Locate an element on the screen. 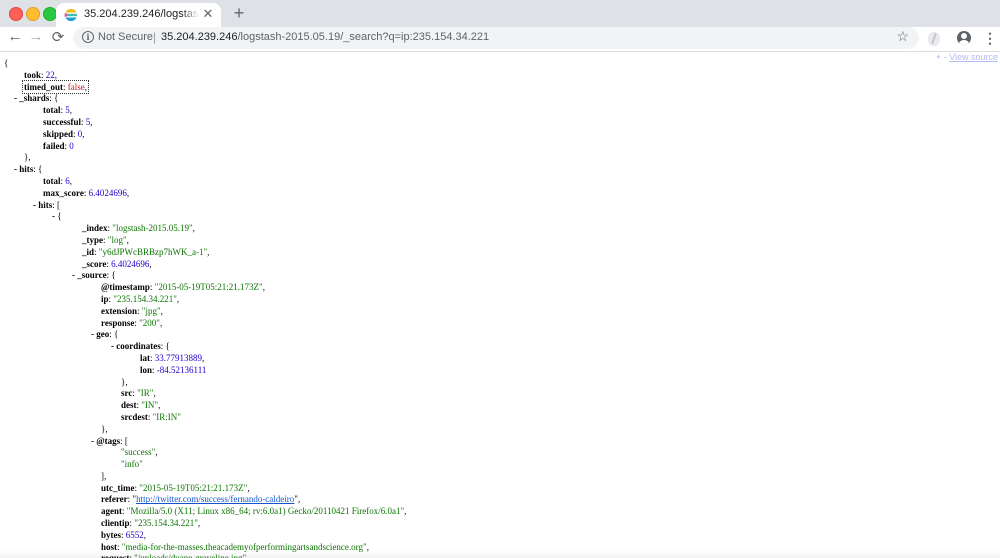 The height and width of the screenshot is (558, 1000). json-key: clientip is located at coordinates (115, 523).